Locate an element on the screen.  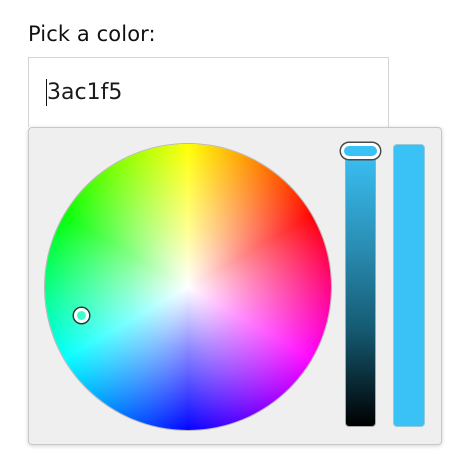
pick-color-label: Pick a color: is located at coordinates (92, 34).